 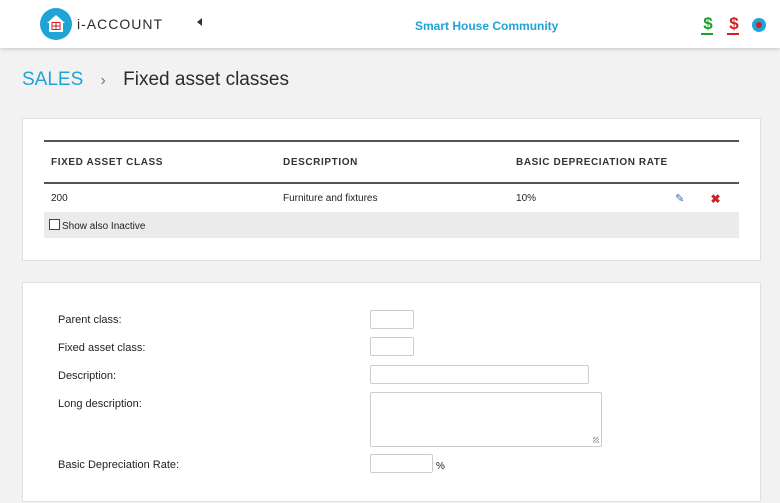 I want to click on parent-class-input, so click(x=392, y=319).